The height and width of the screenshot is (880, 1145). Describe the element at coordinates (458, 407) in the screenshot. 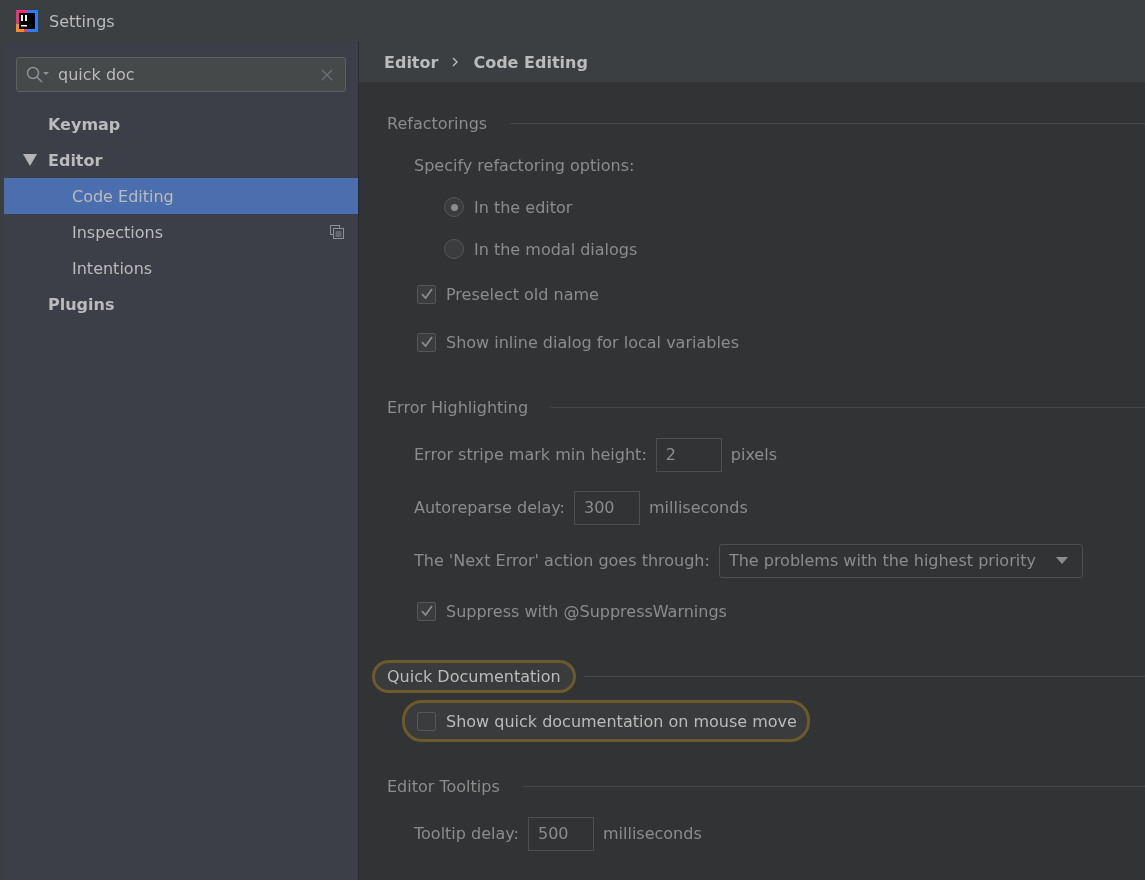

I see `section-title: Error Highlighting` at that location.